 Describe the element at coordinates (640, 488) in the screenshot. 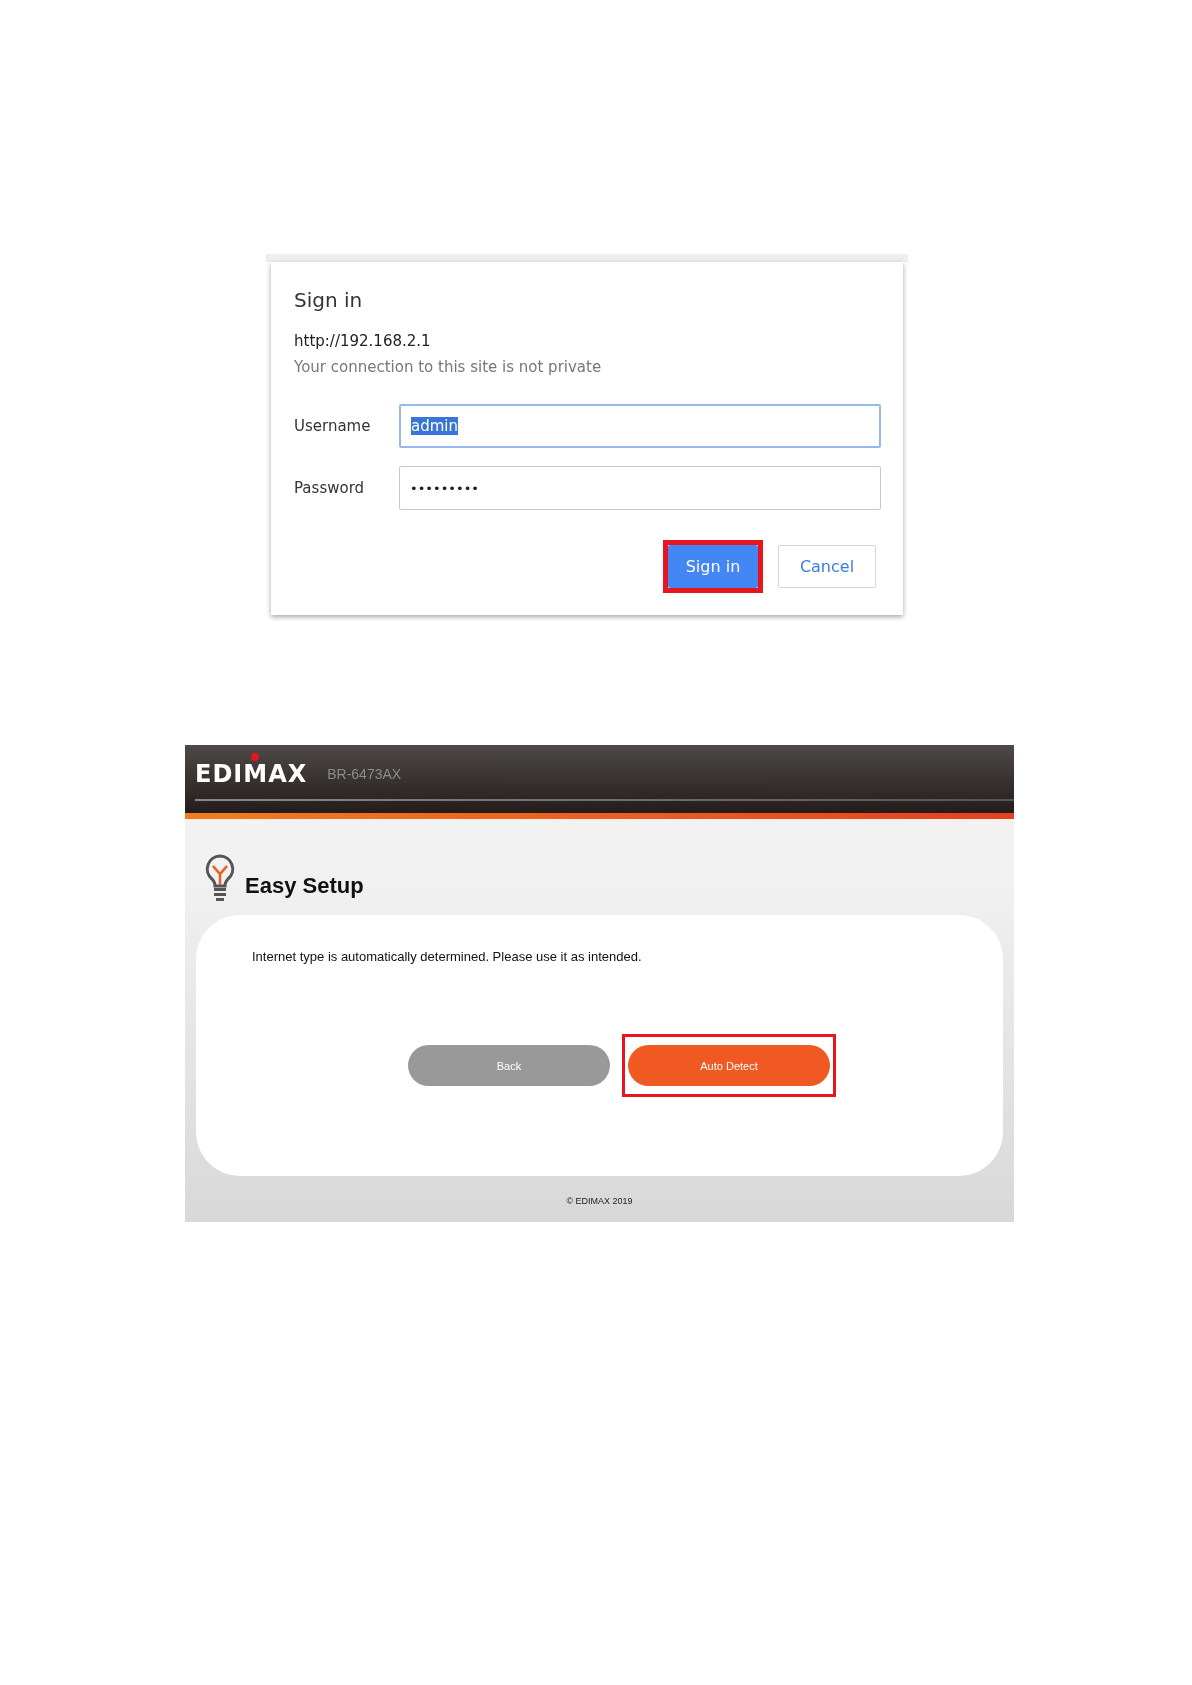

I see `password-field: •••••••••` at that location.